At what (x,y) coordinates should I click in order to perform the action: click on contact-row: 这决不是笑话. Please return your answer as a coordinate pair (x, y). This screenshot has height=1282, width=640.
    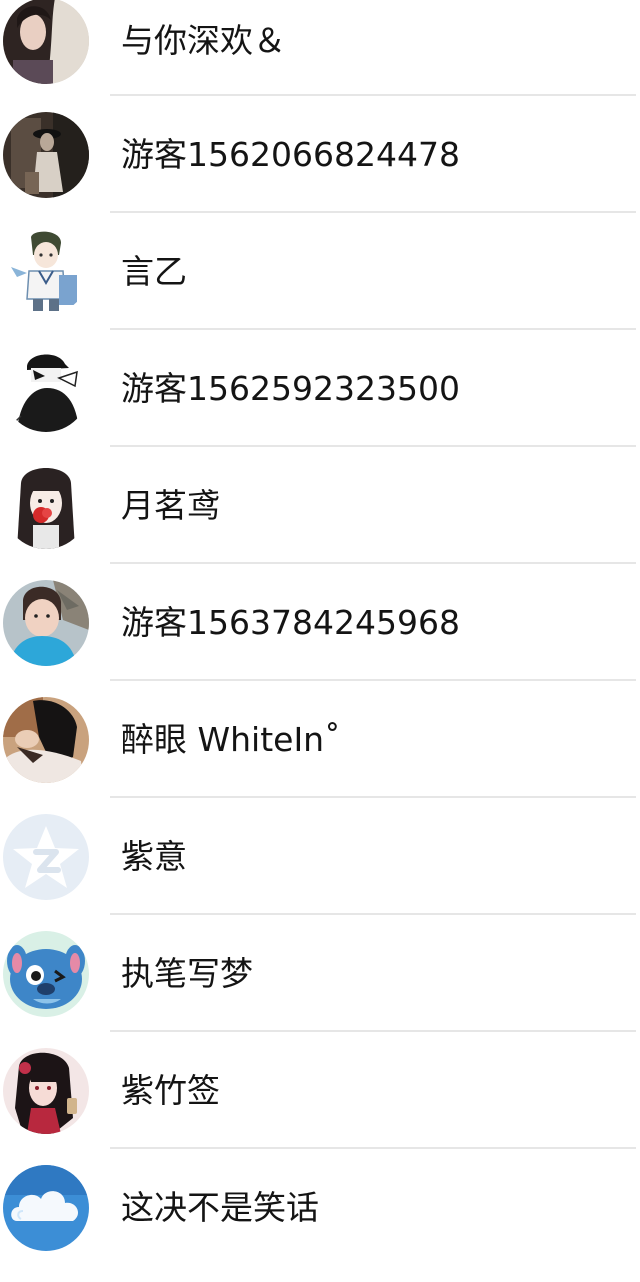
    Looking at the image, I should click on (320, 1223).